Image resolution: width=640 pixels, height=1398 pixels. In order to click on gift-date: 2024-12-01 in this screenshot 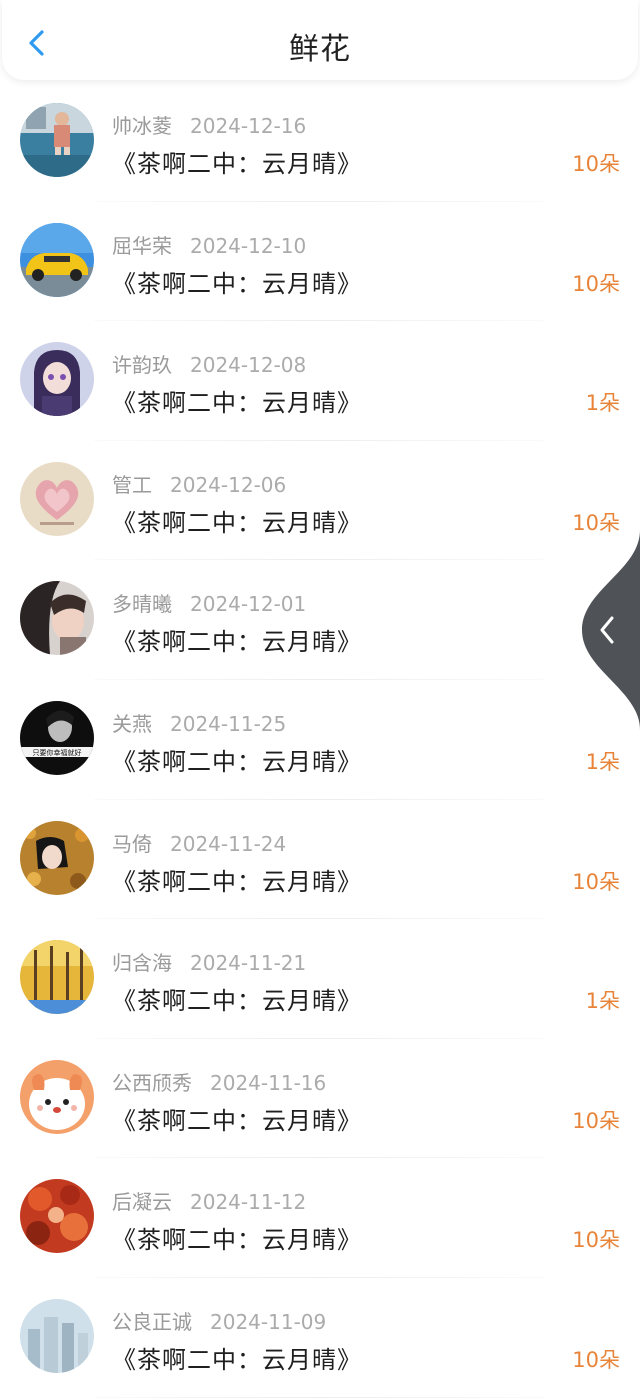, I will do `click(248, 604)`.